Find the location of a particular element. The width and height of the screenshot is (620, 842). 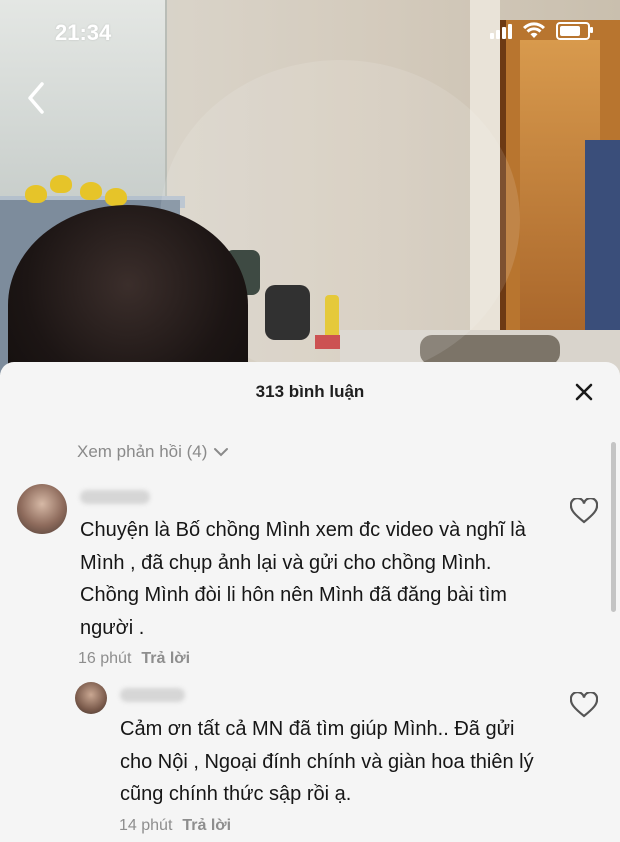

view-replies-label: Xem phản hồi (4) is located at coordinates (142, 451).